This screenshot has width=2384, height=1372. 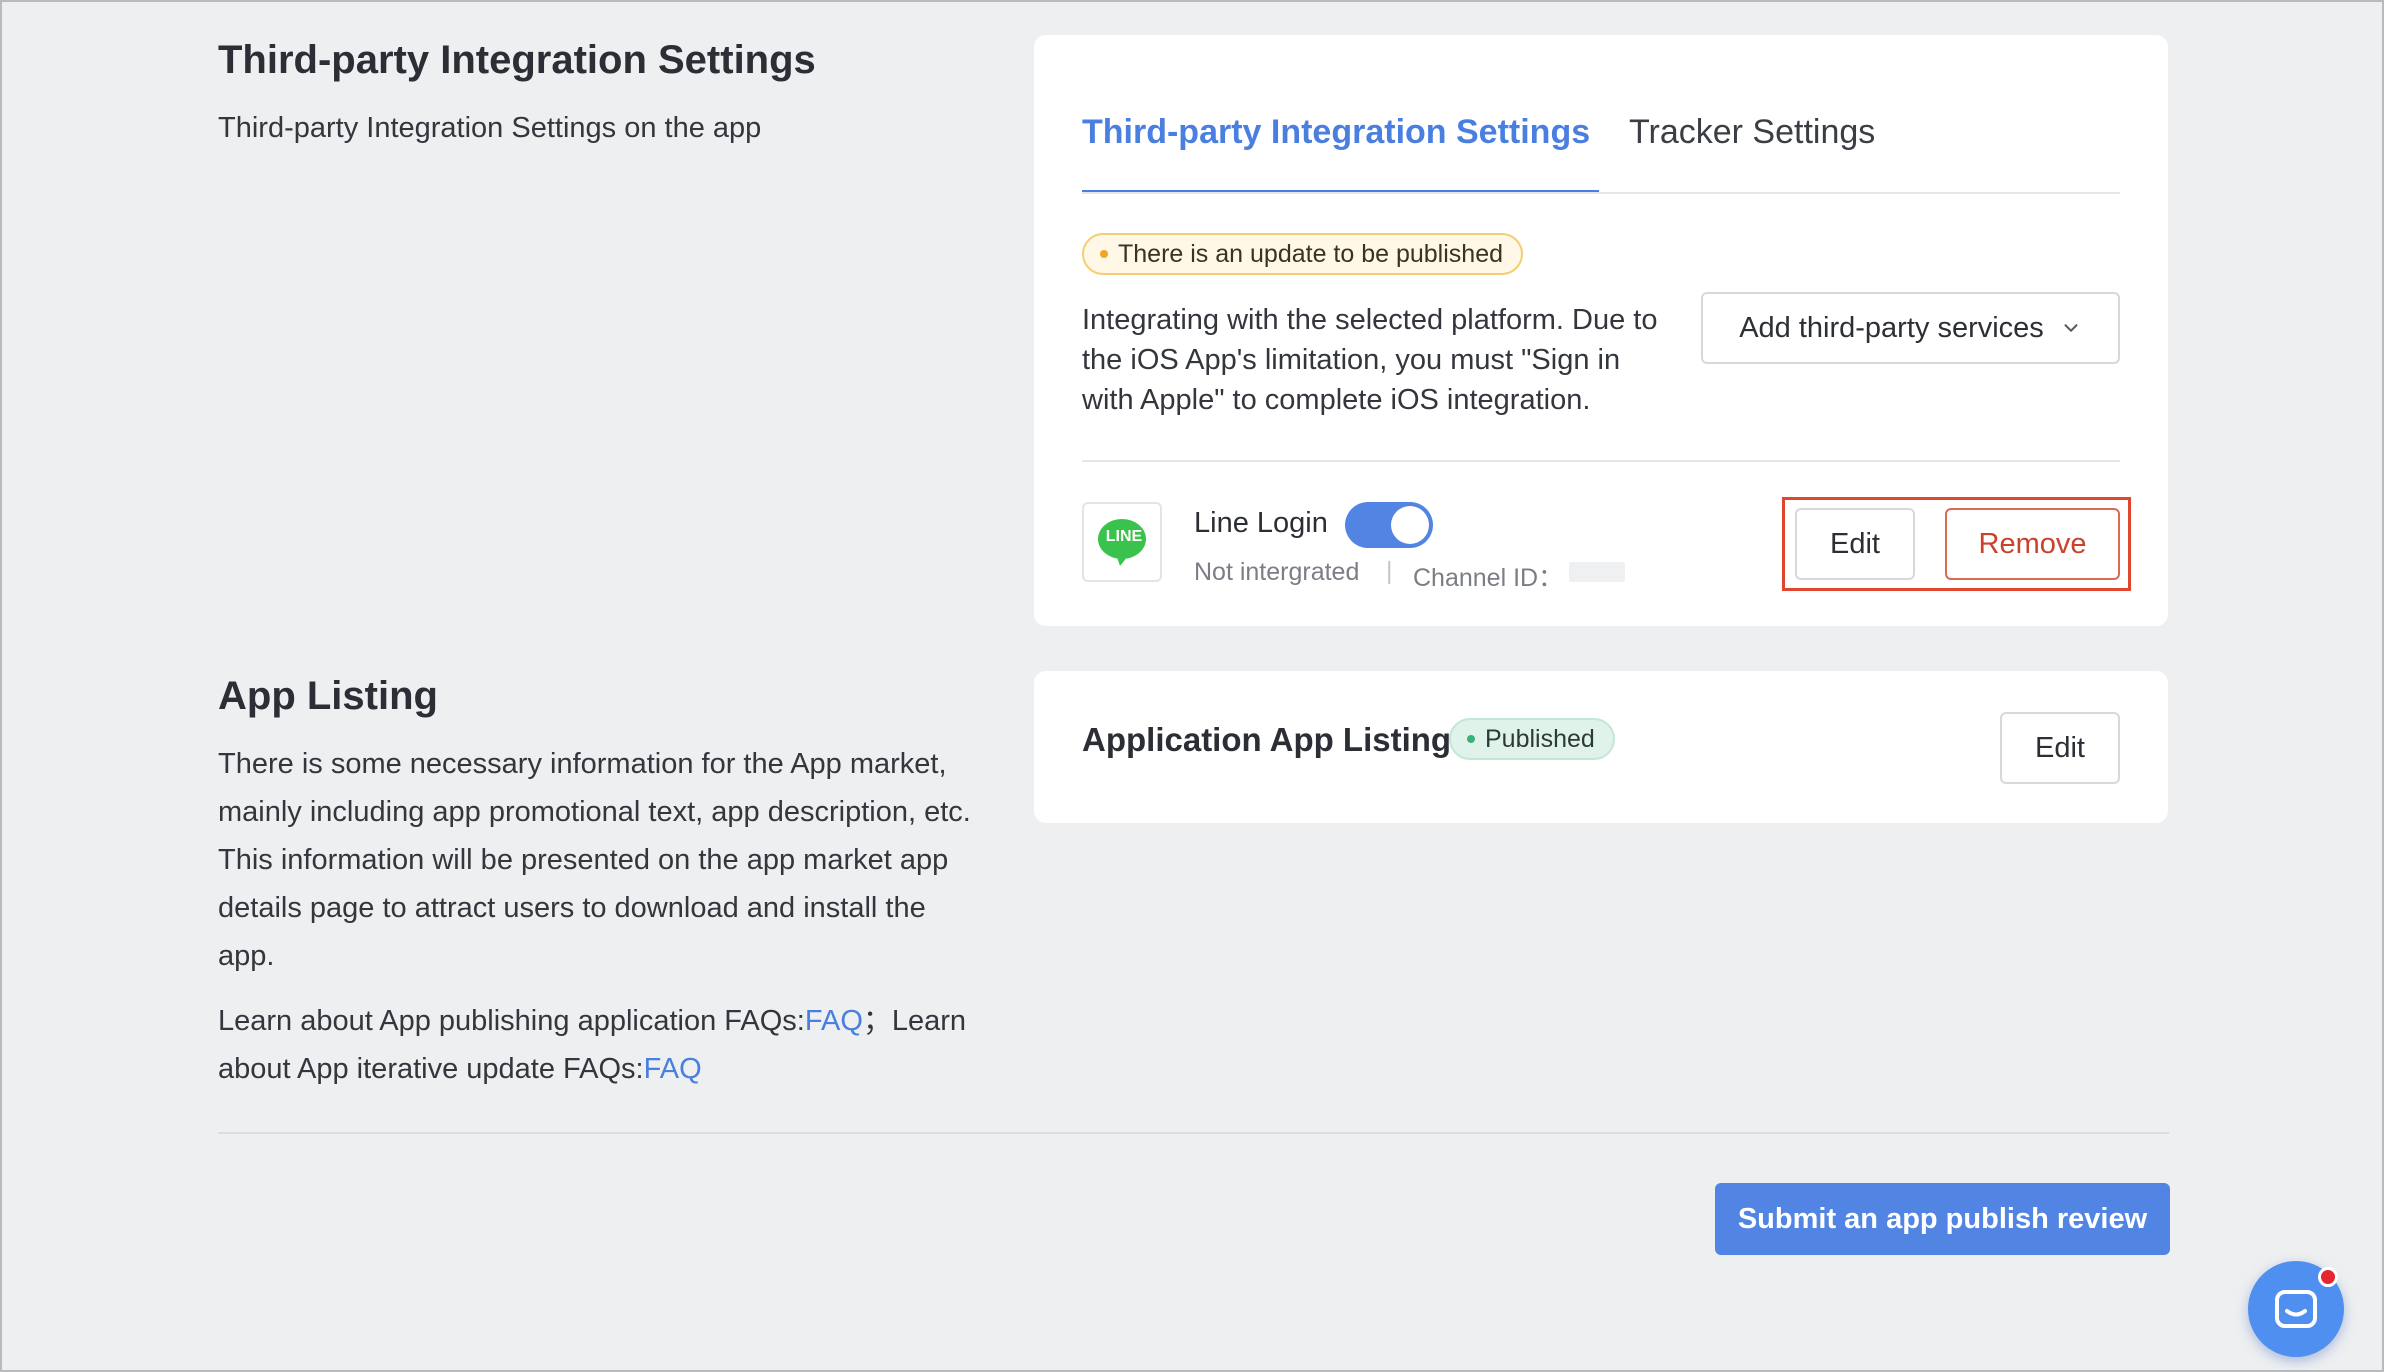 What do you see at coordinates (1124, 536) in the screenshot?
I see `line-logo-text: LINE` at bounding box center [1124, 536].